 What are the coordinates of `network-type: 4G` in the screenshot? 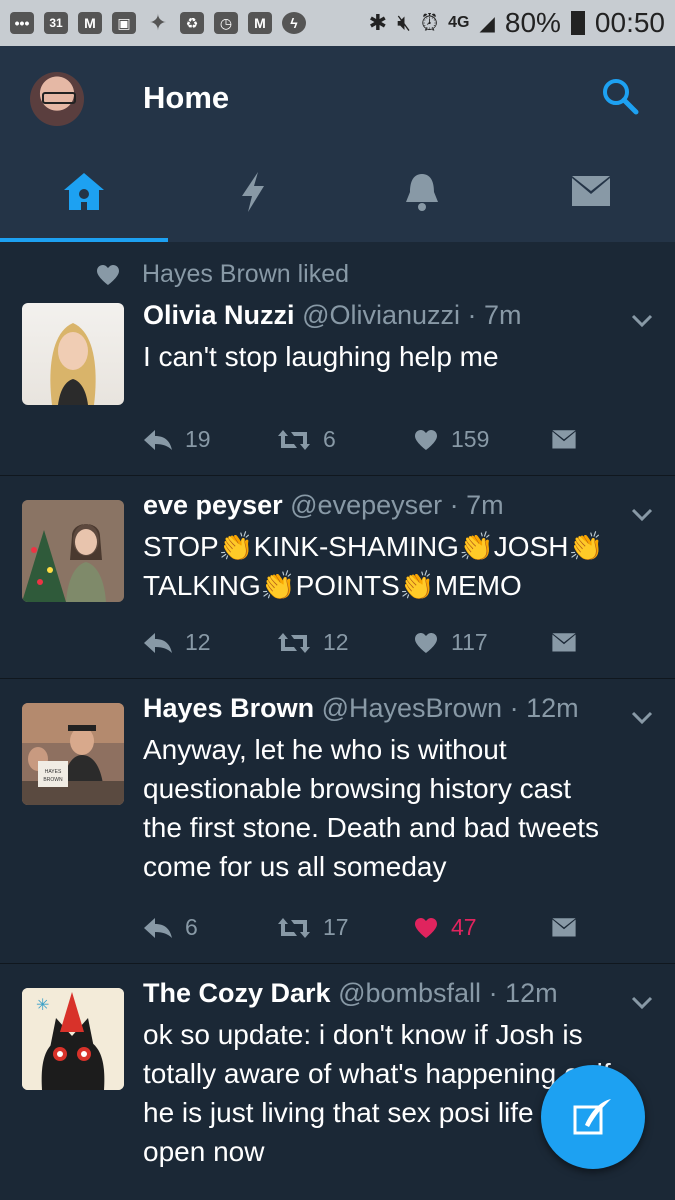 It's located at (459, 22).